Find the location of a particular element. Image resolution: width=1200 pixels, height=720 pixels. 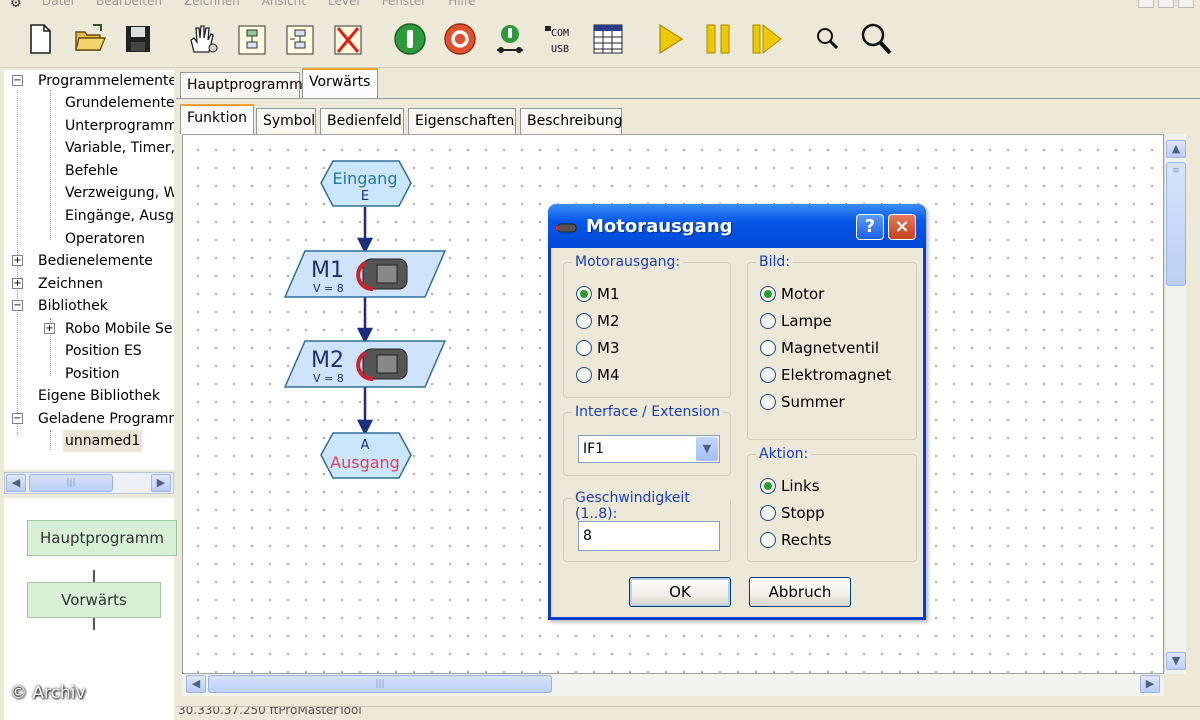

scroll-thumb: ≡ is located at coordinates (1176, 224).